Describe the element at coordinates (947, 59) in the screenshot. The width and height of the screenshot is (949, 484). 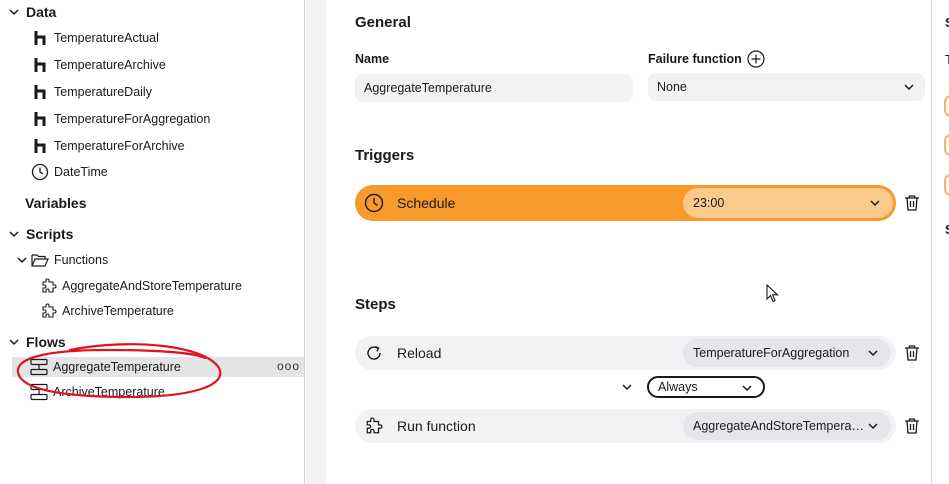
I see `right-panel-label: T` at that location.